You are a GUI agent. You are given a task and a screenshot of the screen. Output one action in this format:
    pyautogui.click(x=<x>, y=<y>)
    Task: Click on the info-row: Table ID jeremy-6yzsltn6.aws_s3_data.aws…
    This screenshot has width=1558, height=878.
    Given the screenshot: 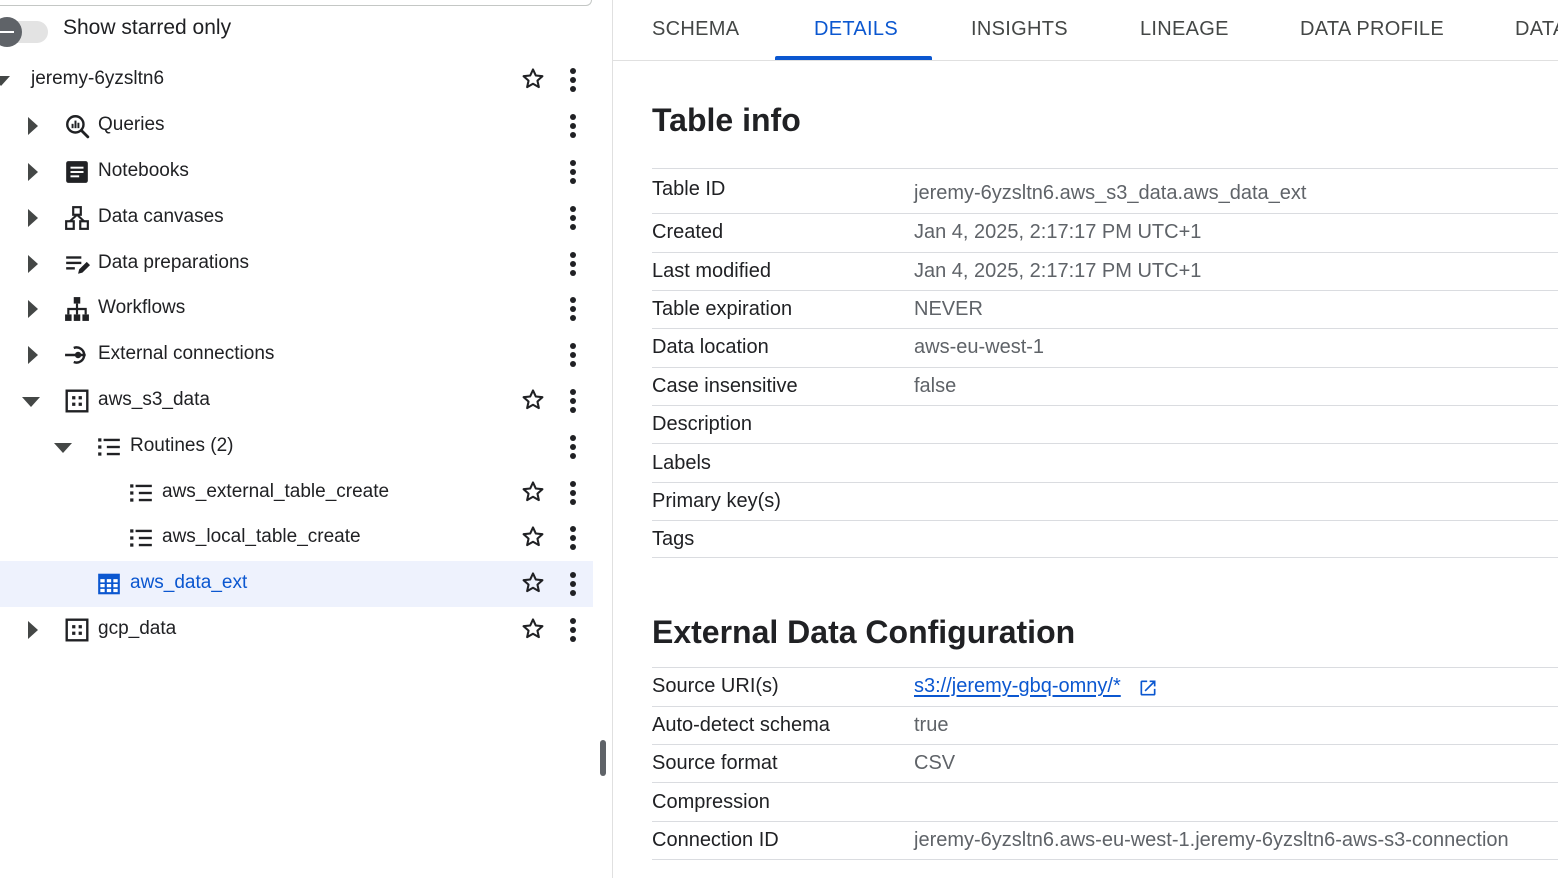 What is the action you would take?
    pyautogui.click(x=1105, y=190)
    